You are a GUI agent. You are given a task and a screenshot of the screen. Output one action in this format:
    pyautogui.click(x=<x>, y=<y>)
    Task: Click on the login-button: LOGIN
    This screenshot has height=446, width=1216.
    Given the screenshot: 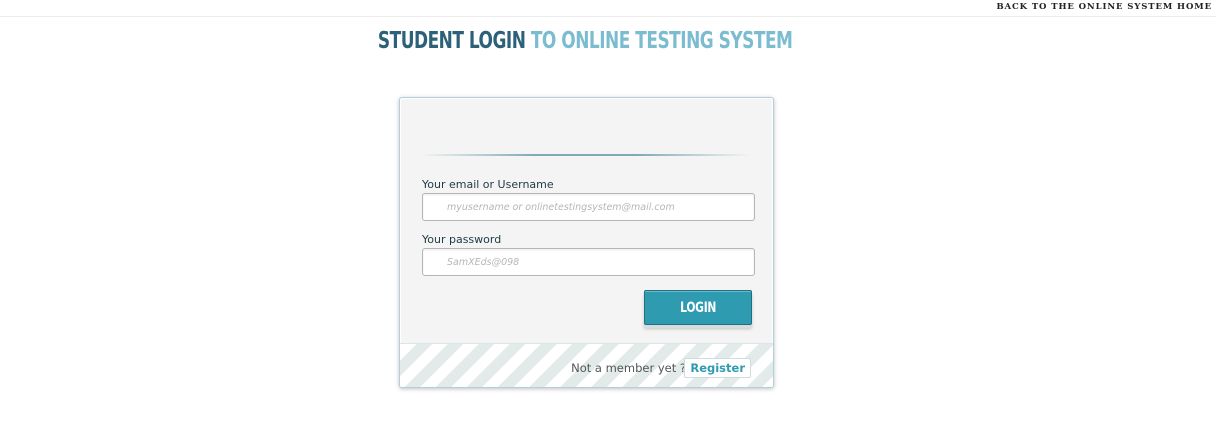 What is the action you would take?
    pyautogui.click(x=698, y=307)
    